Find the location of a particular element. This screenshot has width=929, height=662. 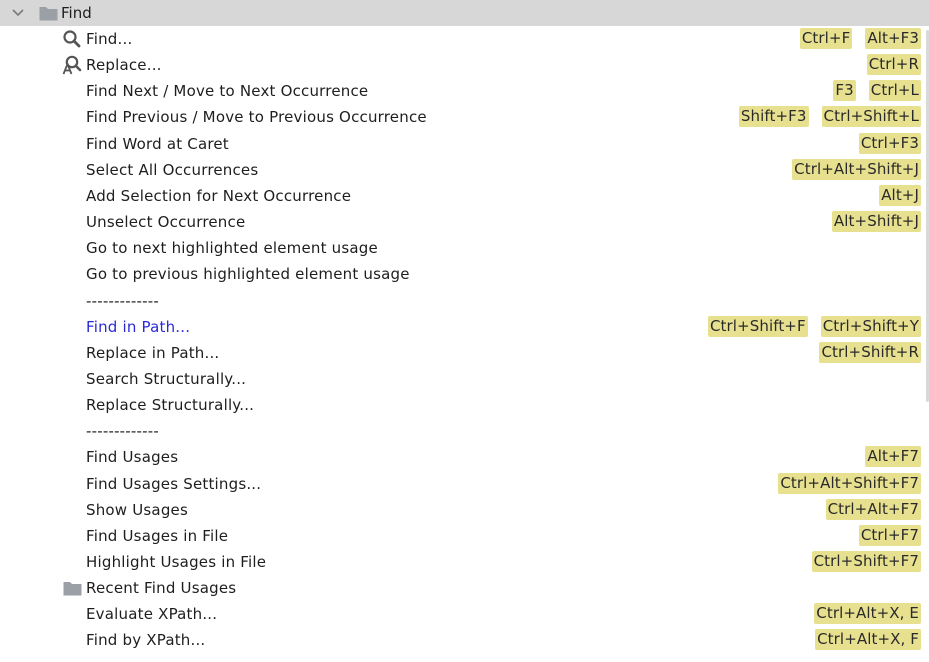

action-row-find-usages-settings: Find Usages Settings... Ctrl+Alt+Shift+F7 is located at coordinates (464, 484).